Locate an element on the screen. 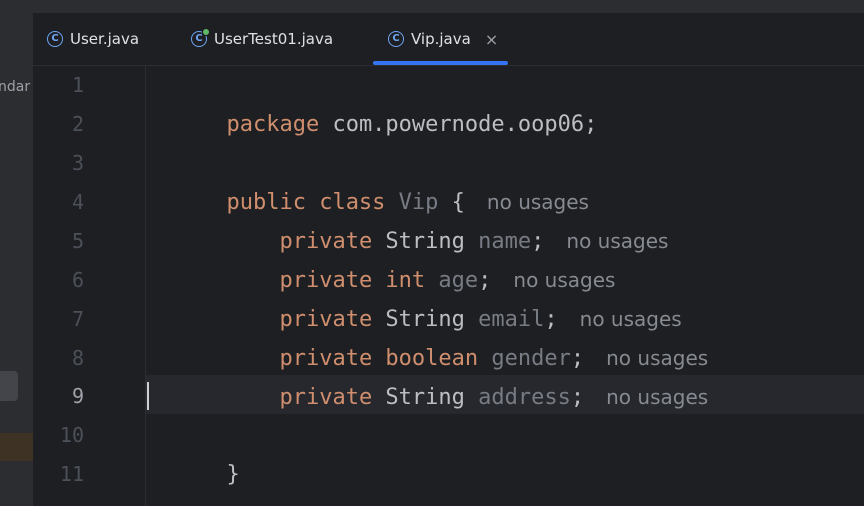  line-number: 6 is located at coordinates (77, 280).